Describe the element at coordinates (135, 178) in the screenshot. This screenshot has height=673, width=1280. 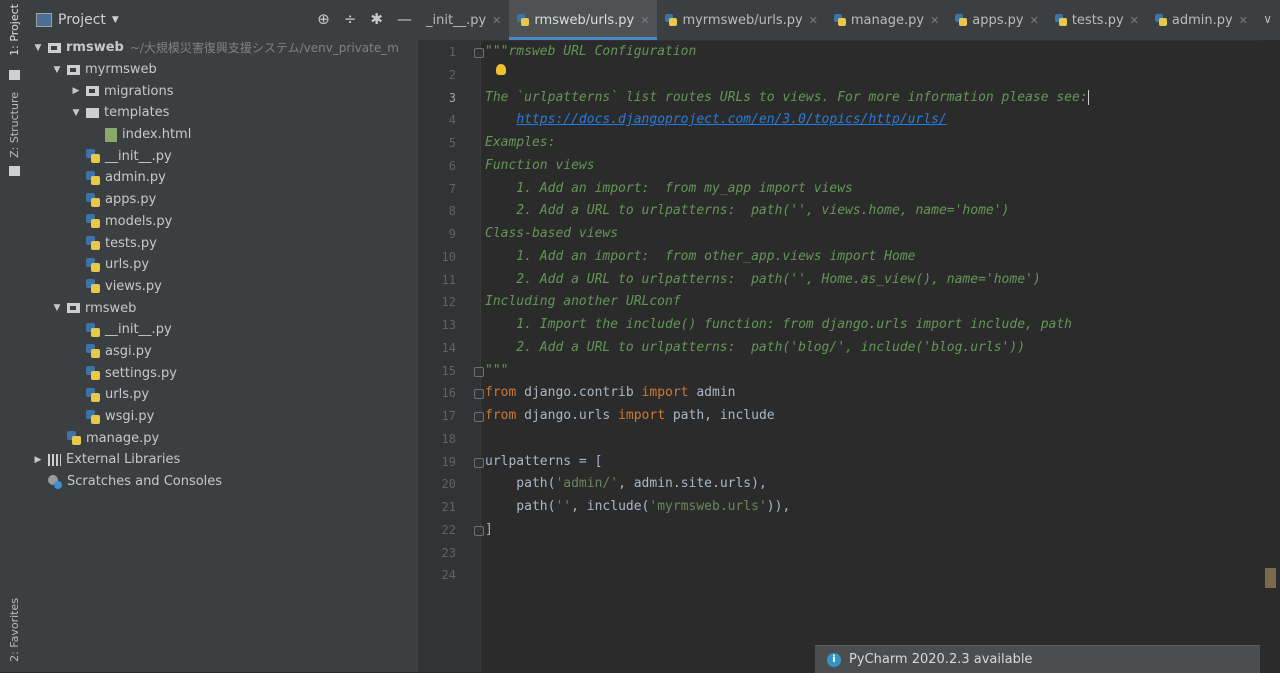
I see `tree-item-label: admin.py` at that location.